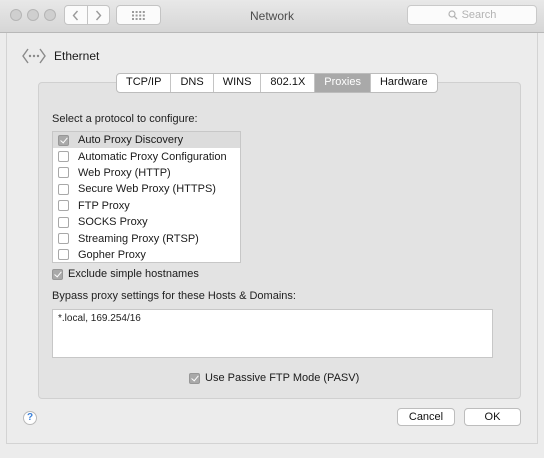 The height and width of the screenshot is (458, 544). What do you see at coordinates (479, 15) in the screenshot?
I see `search-placeholder: Search` at bounding box center [479, 15].